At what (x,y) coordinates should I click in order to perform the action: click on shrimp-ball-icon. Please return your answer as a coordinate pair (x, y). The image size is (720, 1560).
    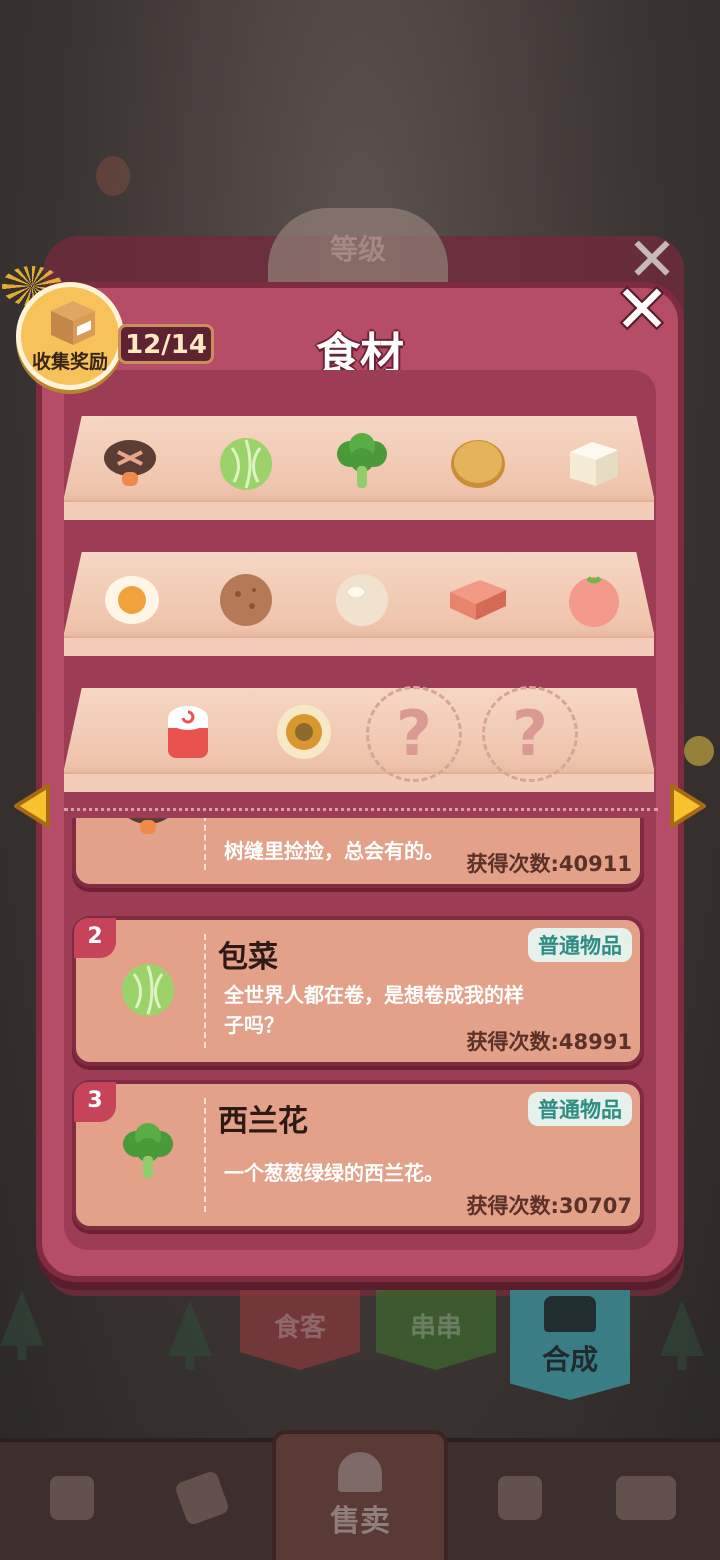
    Looking at the image, I should click on (594, 598).